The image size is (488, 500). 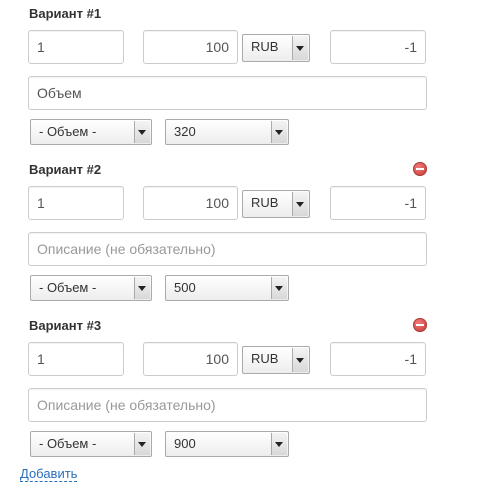 I want to click on value-select-value: 900, so click(x=185, y=443).